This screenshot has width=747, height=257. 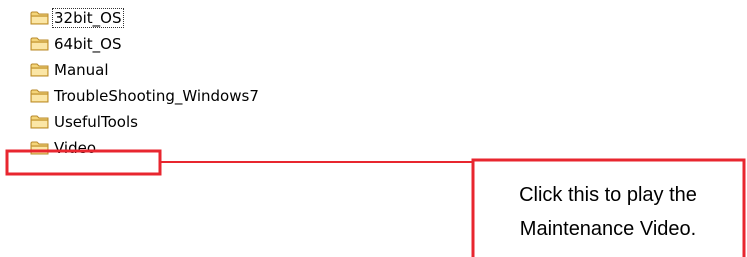 I want to click on video-highlight-box, so click(x=83, y=162).